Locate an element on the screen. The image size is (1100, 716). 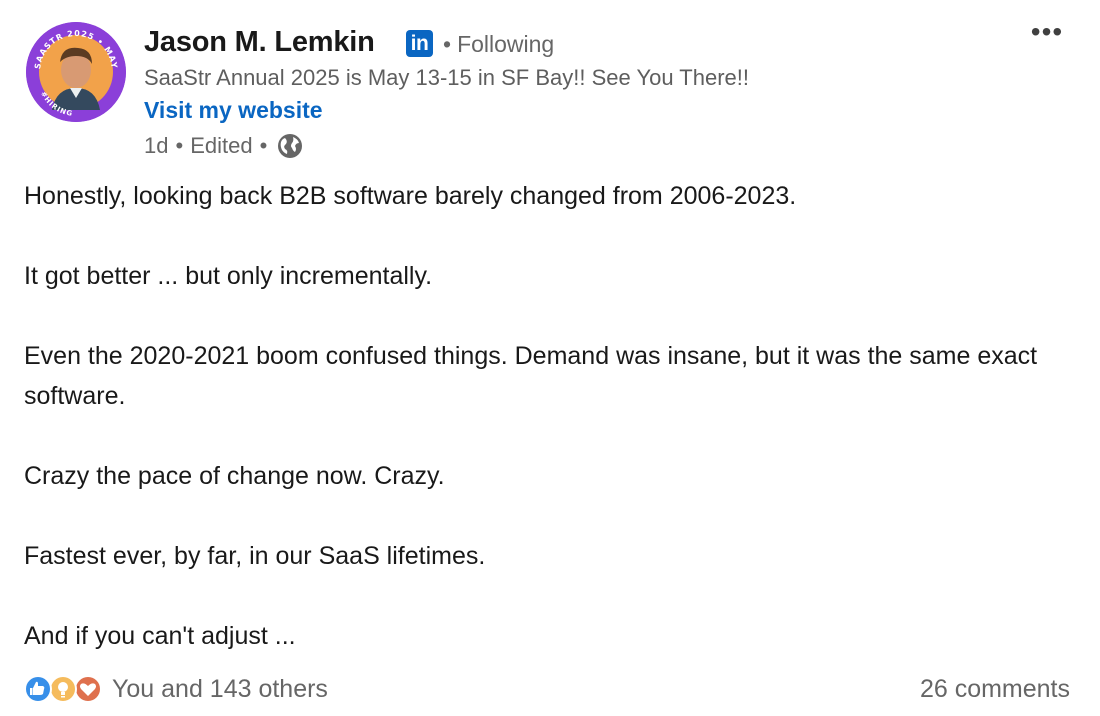
edited-label: Edited is located at coordinates (221, 145).